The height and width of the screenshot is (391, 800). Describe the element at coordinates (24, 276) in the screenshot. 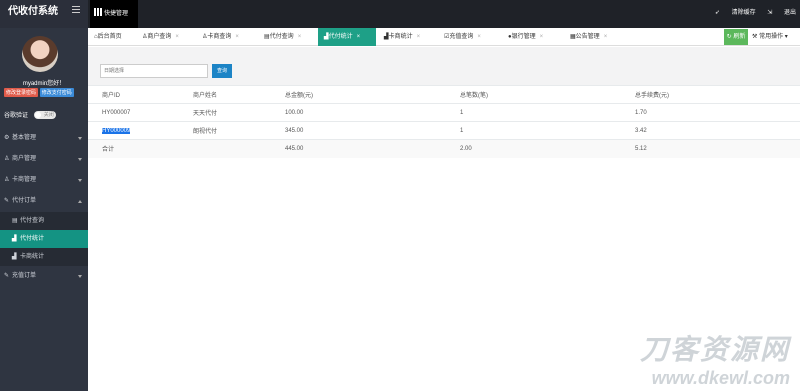

I see `sidebar-item-label: 充值订单` at that location.